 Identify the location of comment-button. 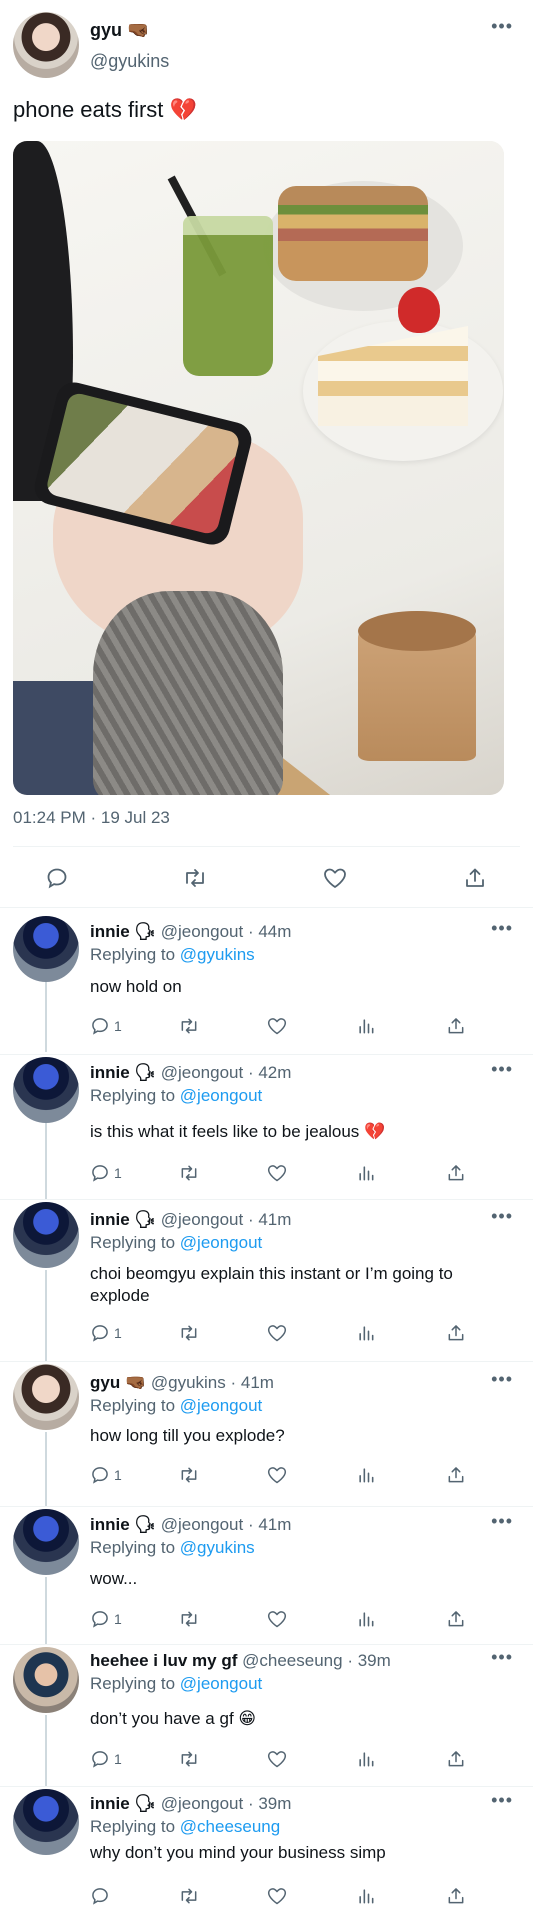
(102, 1896).